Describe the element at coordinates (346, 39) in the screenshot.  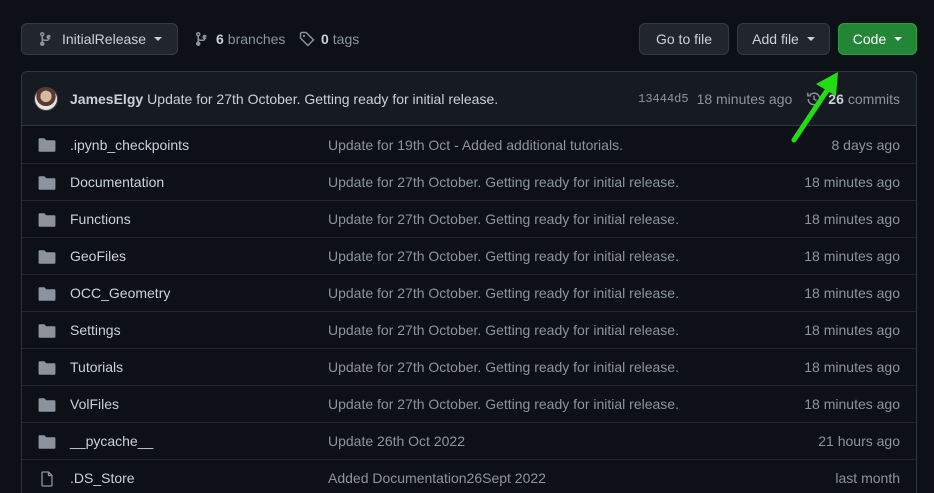
I see `tags-label: tags` at that location.